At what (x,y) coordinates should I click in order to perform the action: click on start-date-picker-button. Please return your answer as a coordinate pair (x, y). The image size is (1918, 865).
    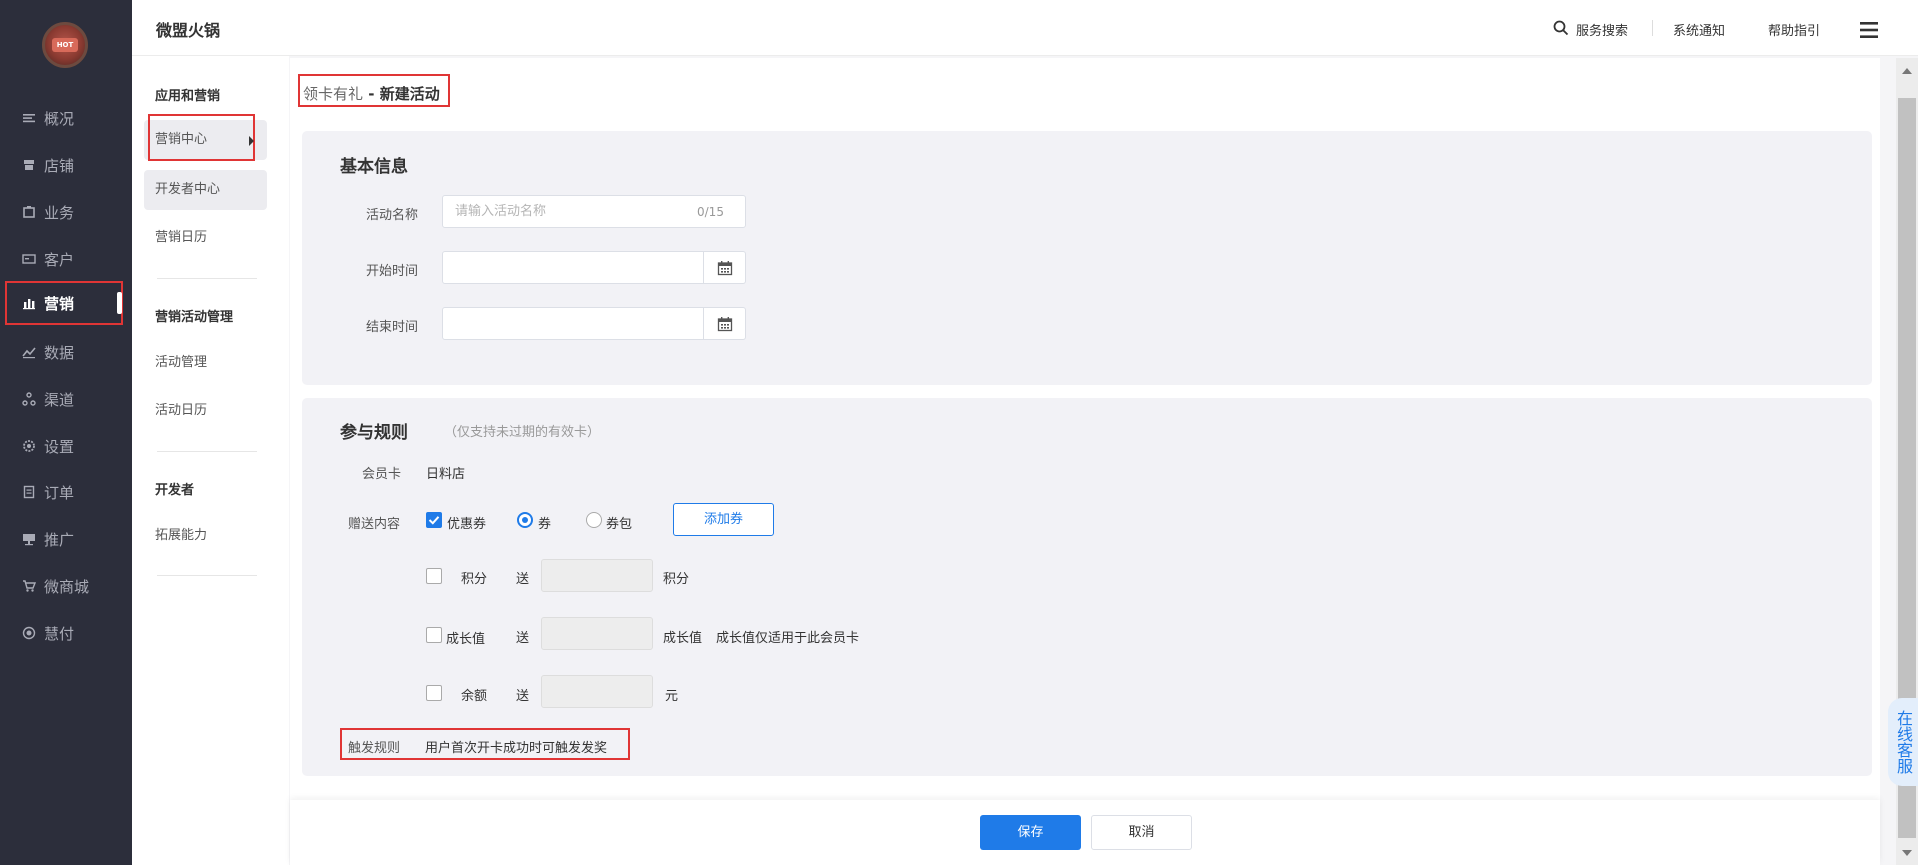
    Looking at the image, I should click on (725, 267).